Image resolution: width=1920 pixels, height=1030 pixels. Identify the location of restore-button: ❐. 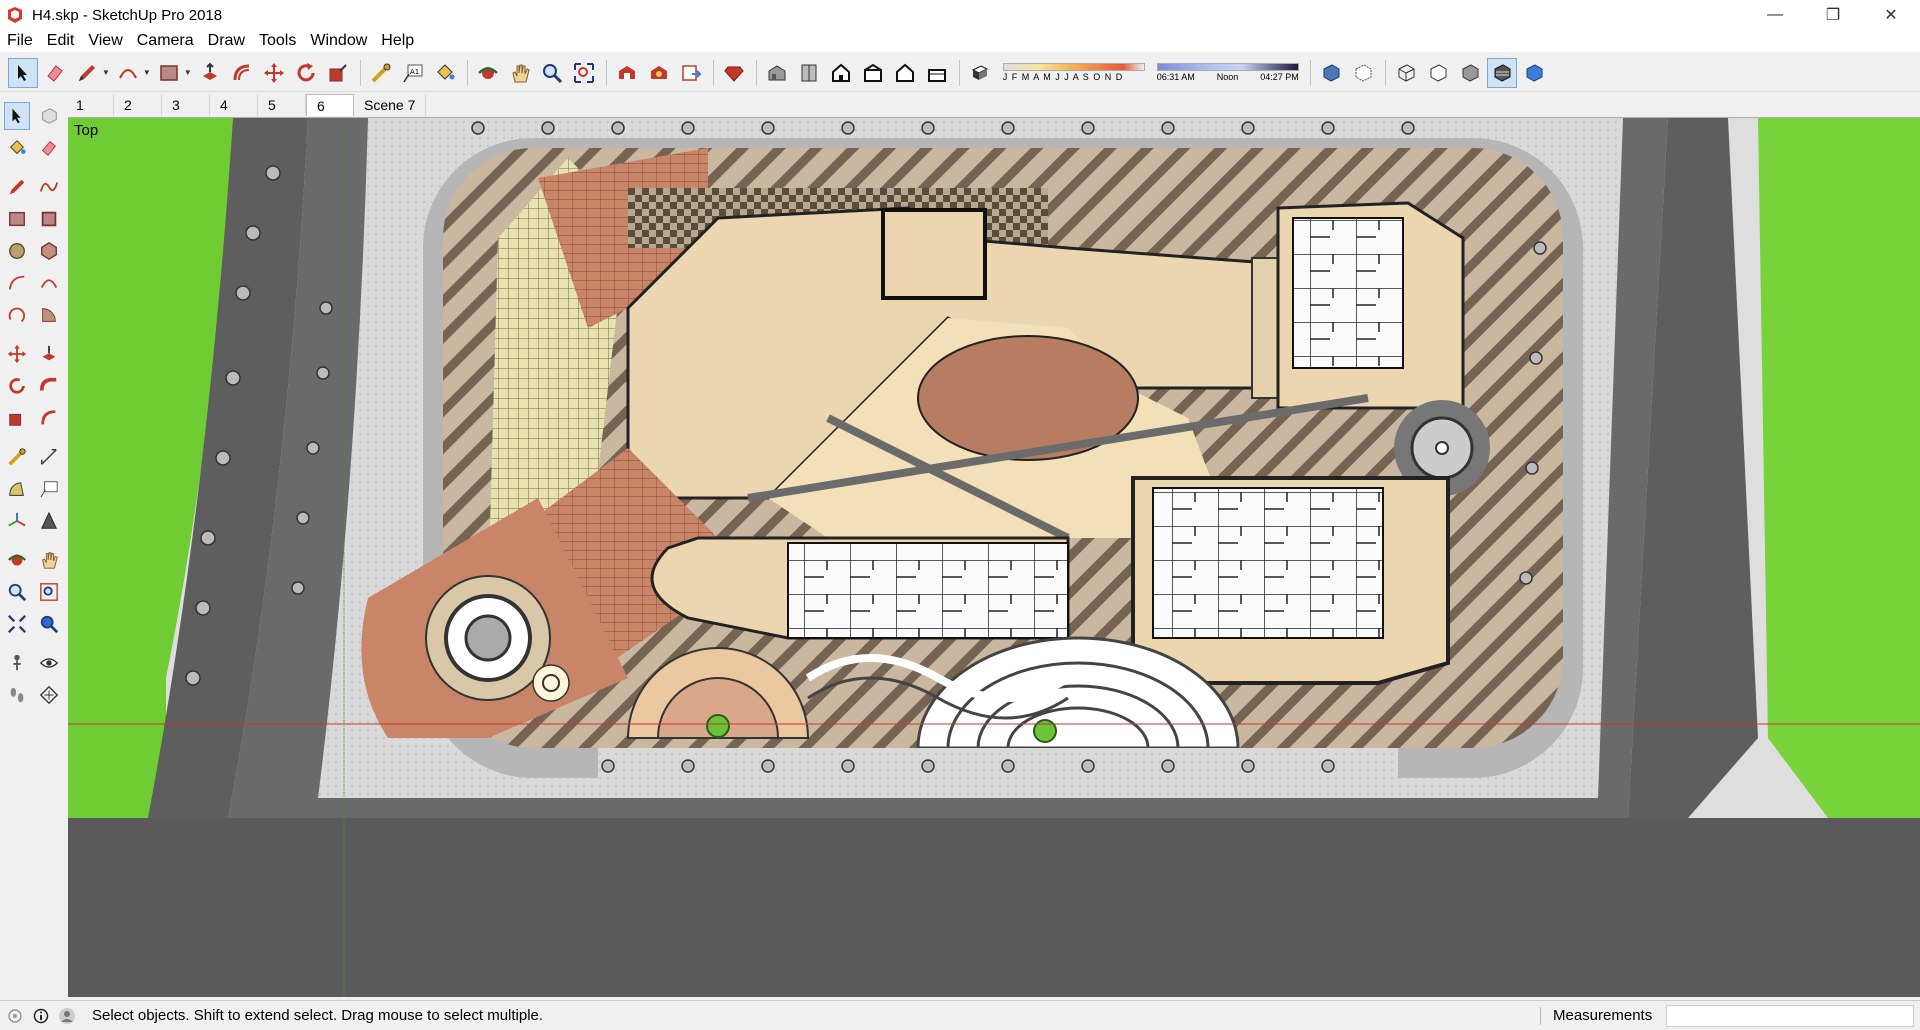
(1833, 15).